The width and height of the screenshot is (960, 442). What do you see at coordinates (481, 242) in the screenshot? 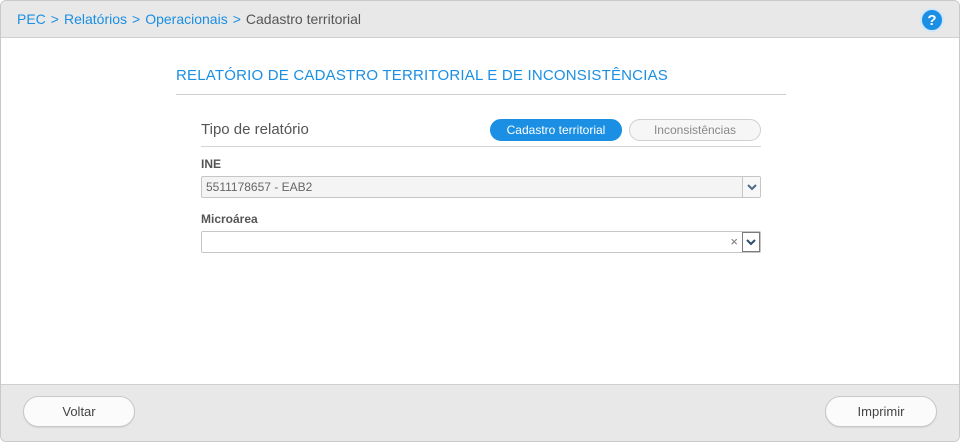
I see `microarea-select: ×` at bounding box center [481, 242].